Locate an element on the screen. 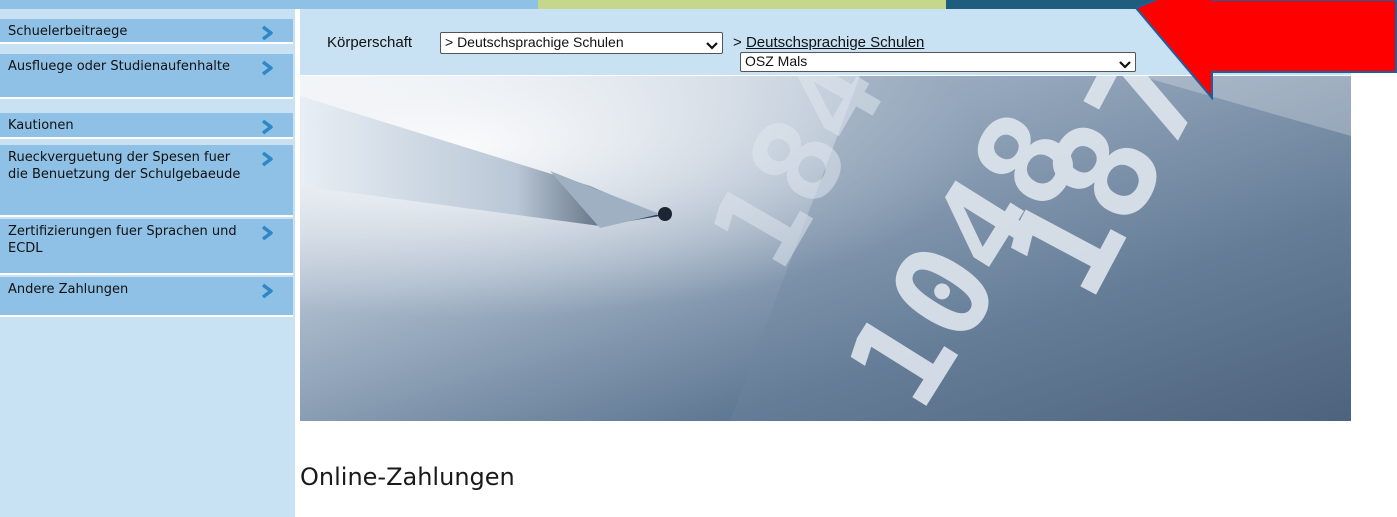 This screenshot has height=517, width=1397. sidebar-item-schuelerbeitraege: Schuelerbeitraege is located at coordinates (146, 31).